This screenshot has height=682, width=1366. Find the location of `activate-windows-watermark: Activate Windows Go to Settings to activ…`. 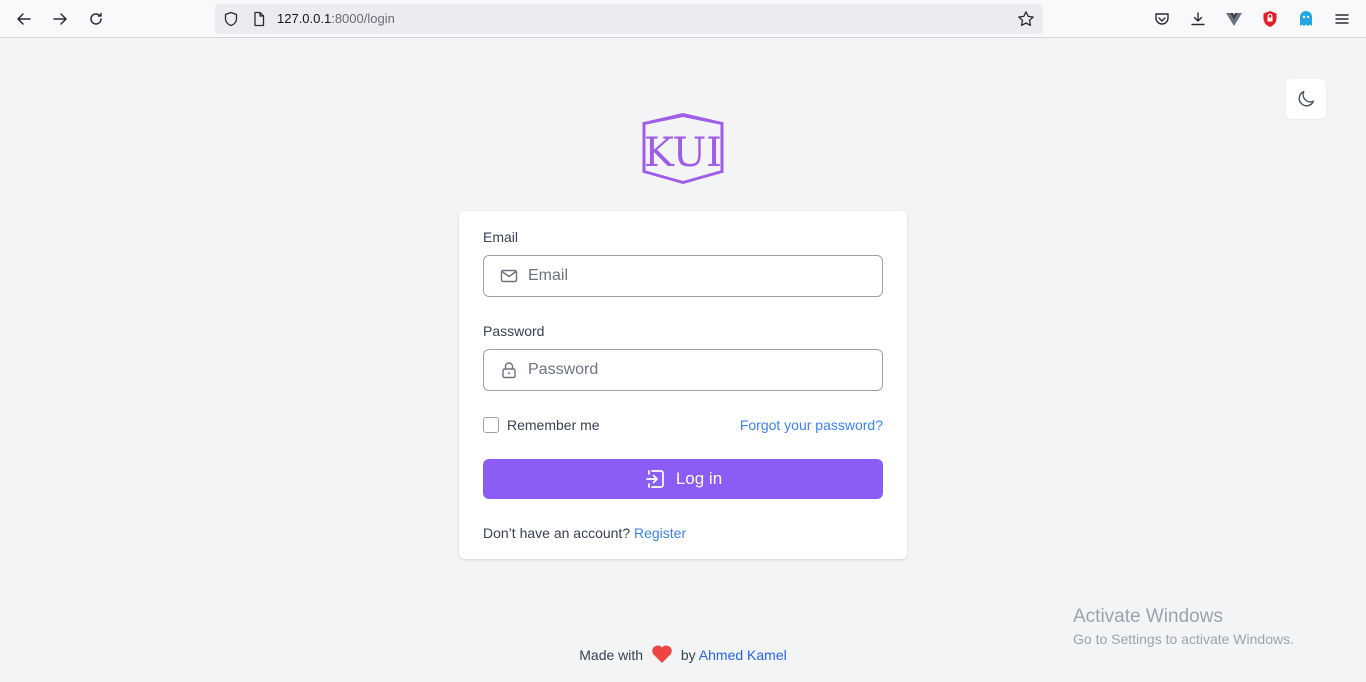

activate-windows-watermark: Activate Windows Go to Settings to activ… is located at coordinates (1183, 627).